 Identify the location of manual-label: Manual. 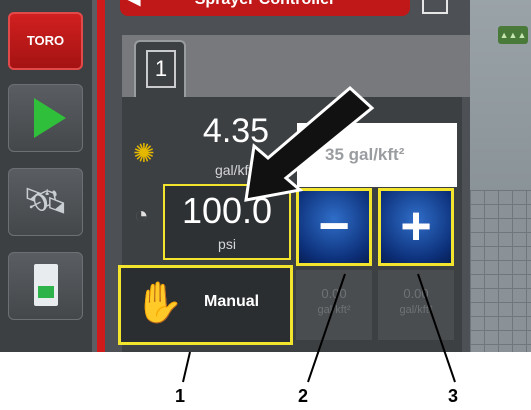
(232, 301).